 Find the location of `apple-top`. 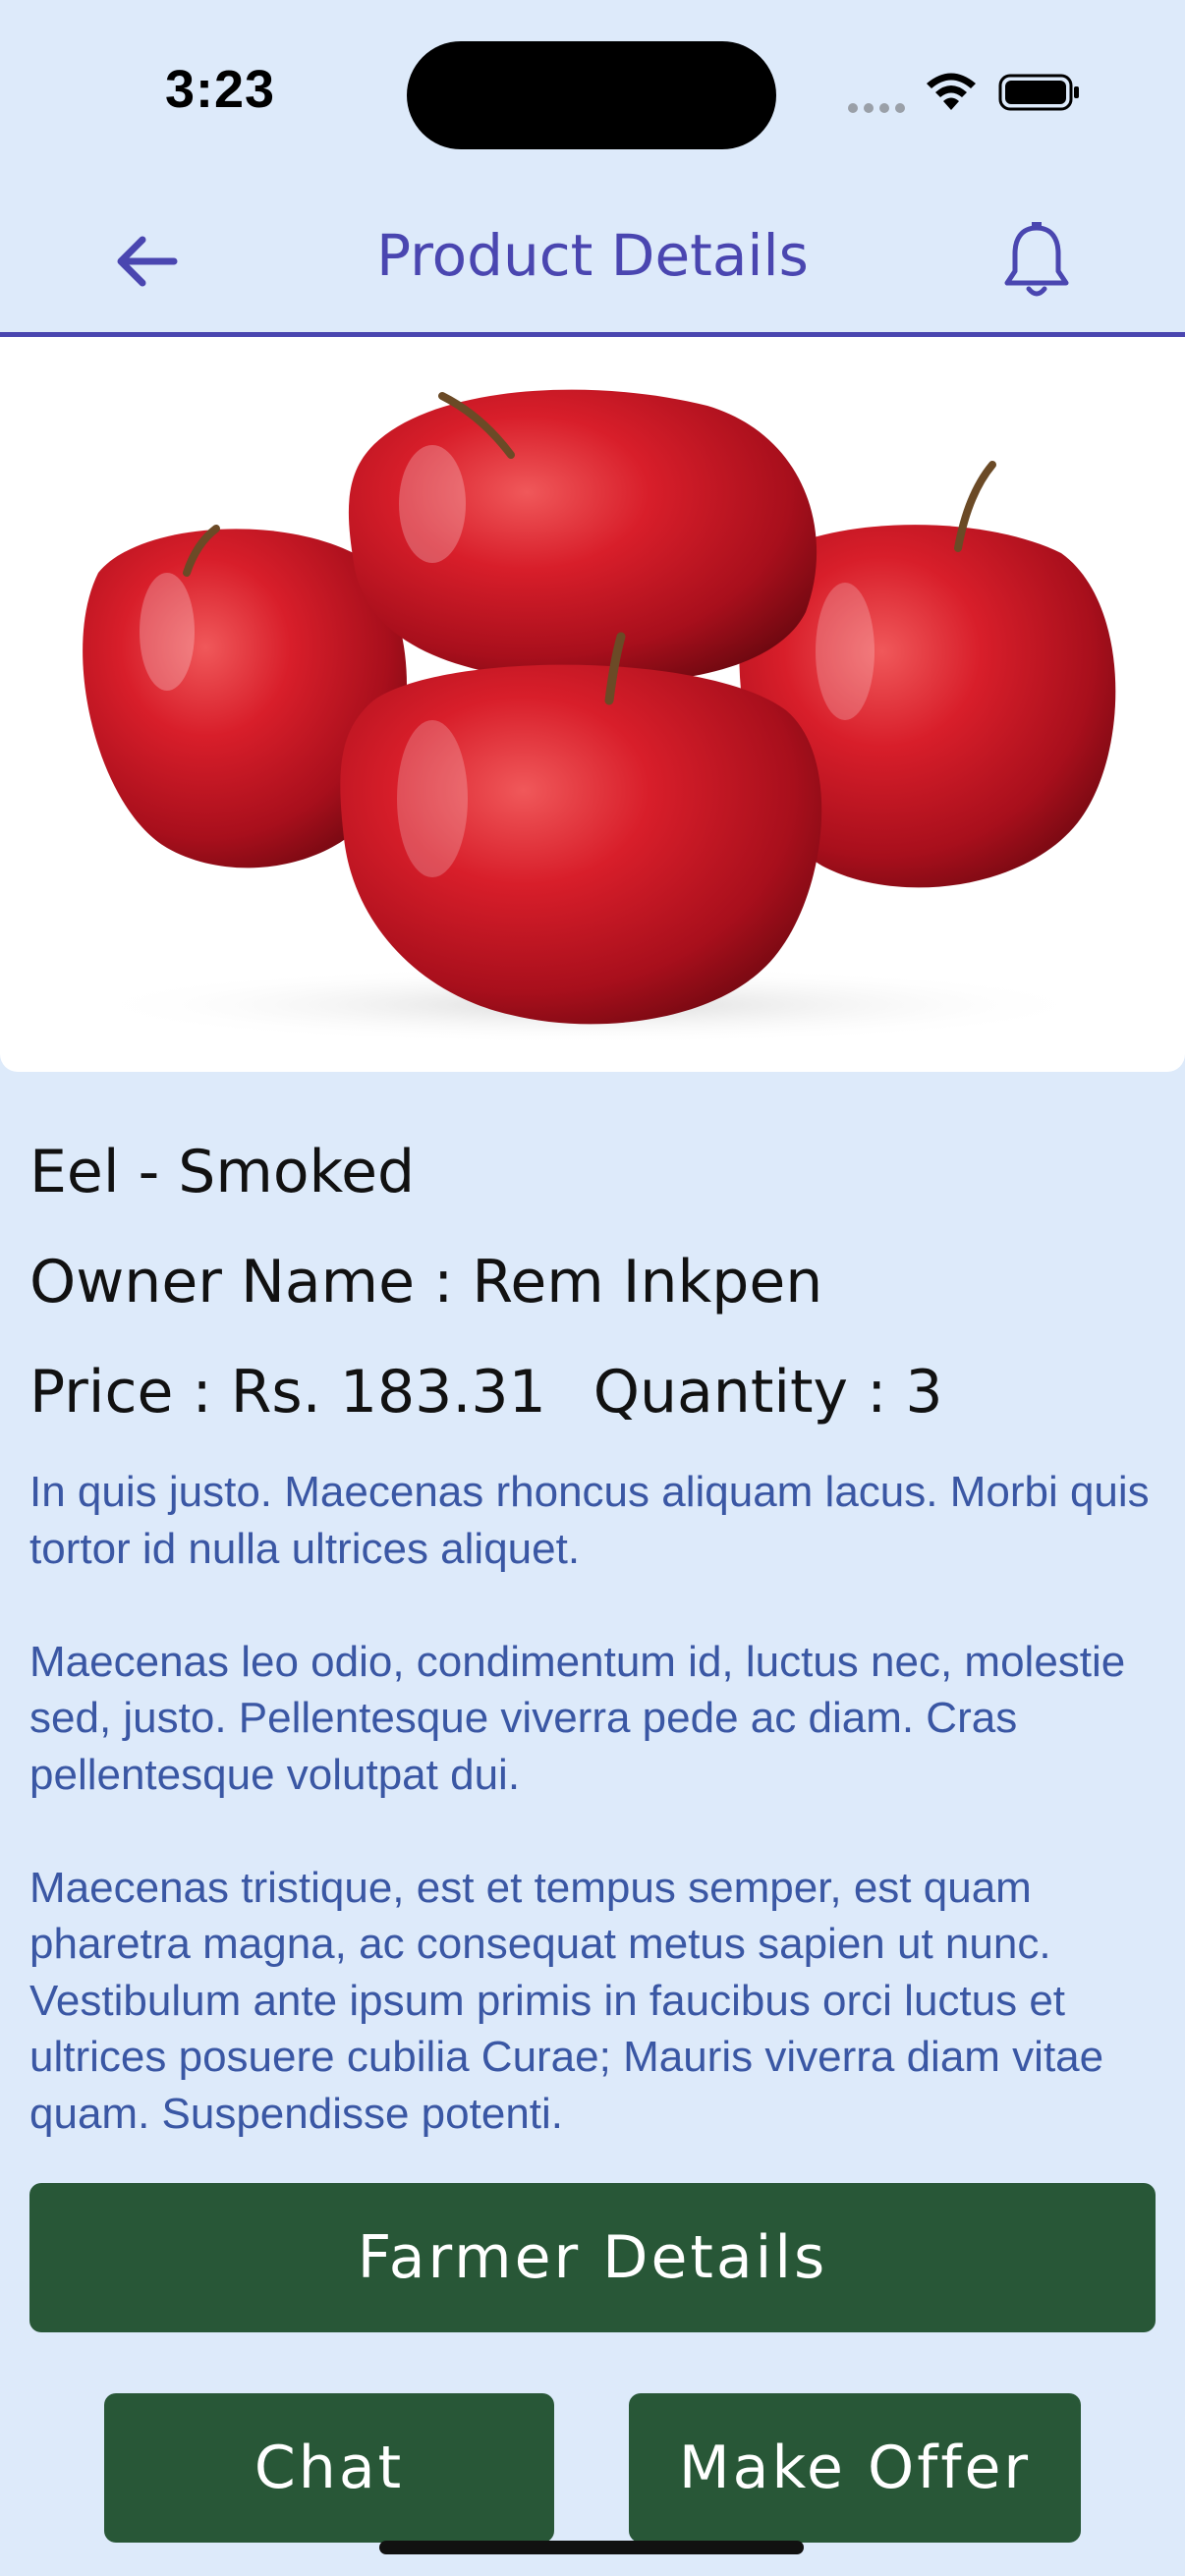

apple-top is located at coordinates (583, 536).